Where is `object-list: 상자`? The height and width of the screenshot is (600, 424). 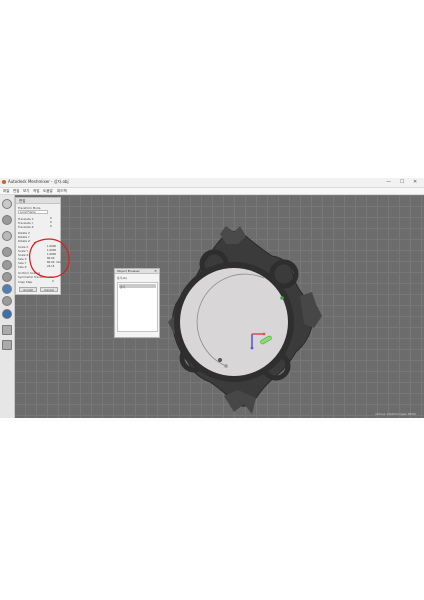
object-list: 상자 is located at coordinates (137, 307).